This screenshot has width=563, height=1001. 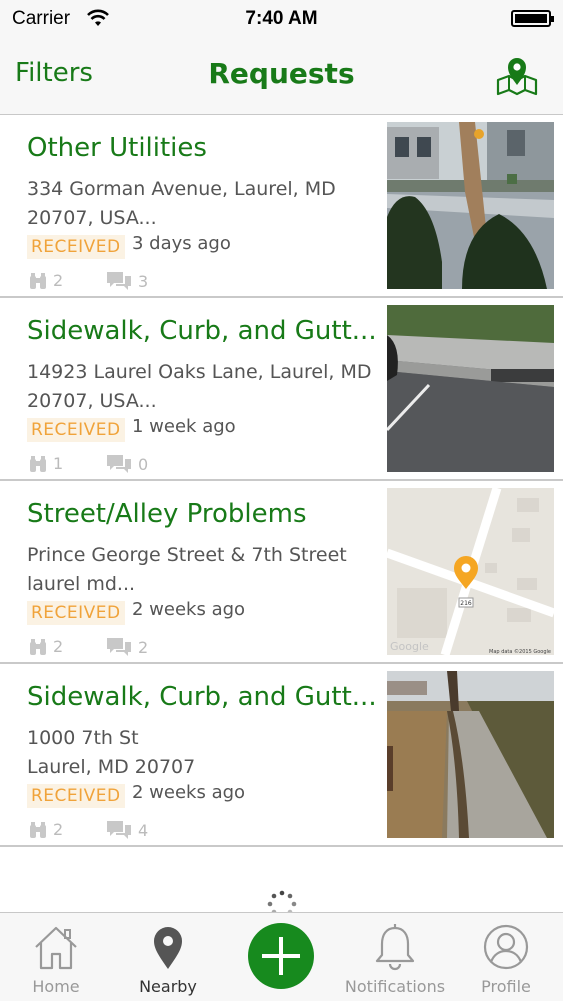 What do you see at coordinates (517, 76) in the screenshot?
I see `map-view-icon` at bounding box center [517, 76].